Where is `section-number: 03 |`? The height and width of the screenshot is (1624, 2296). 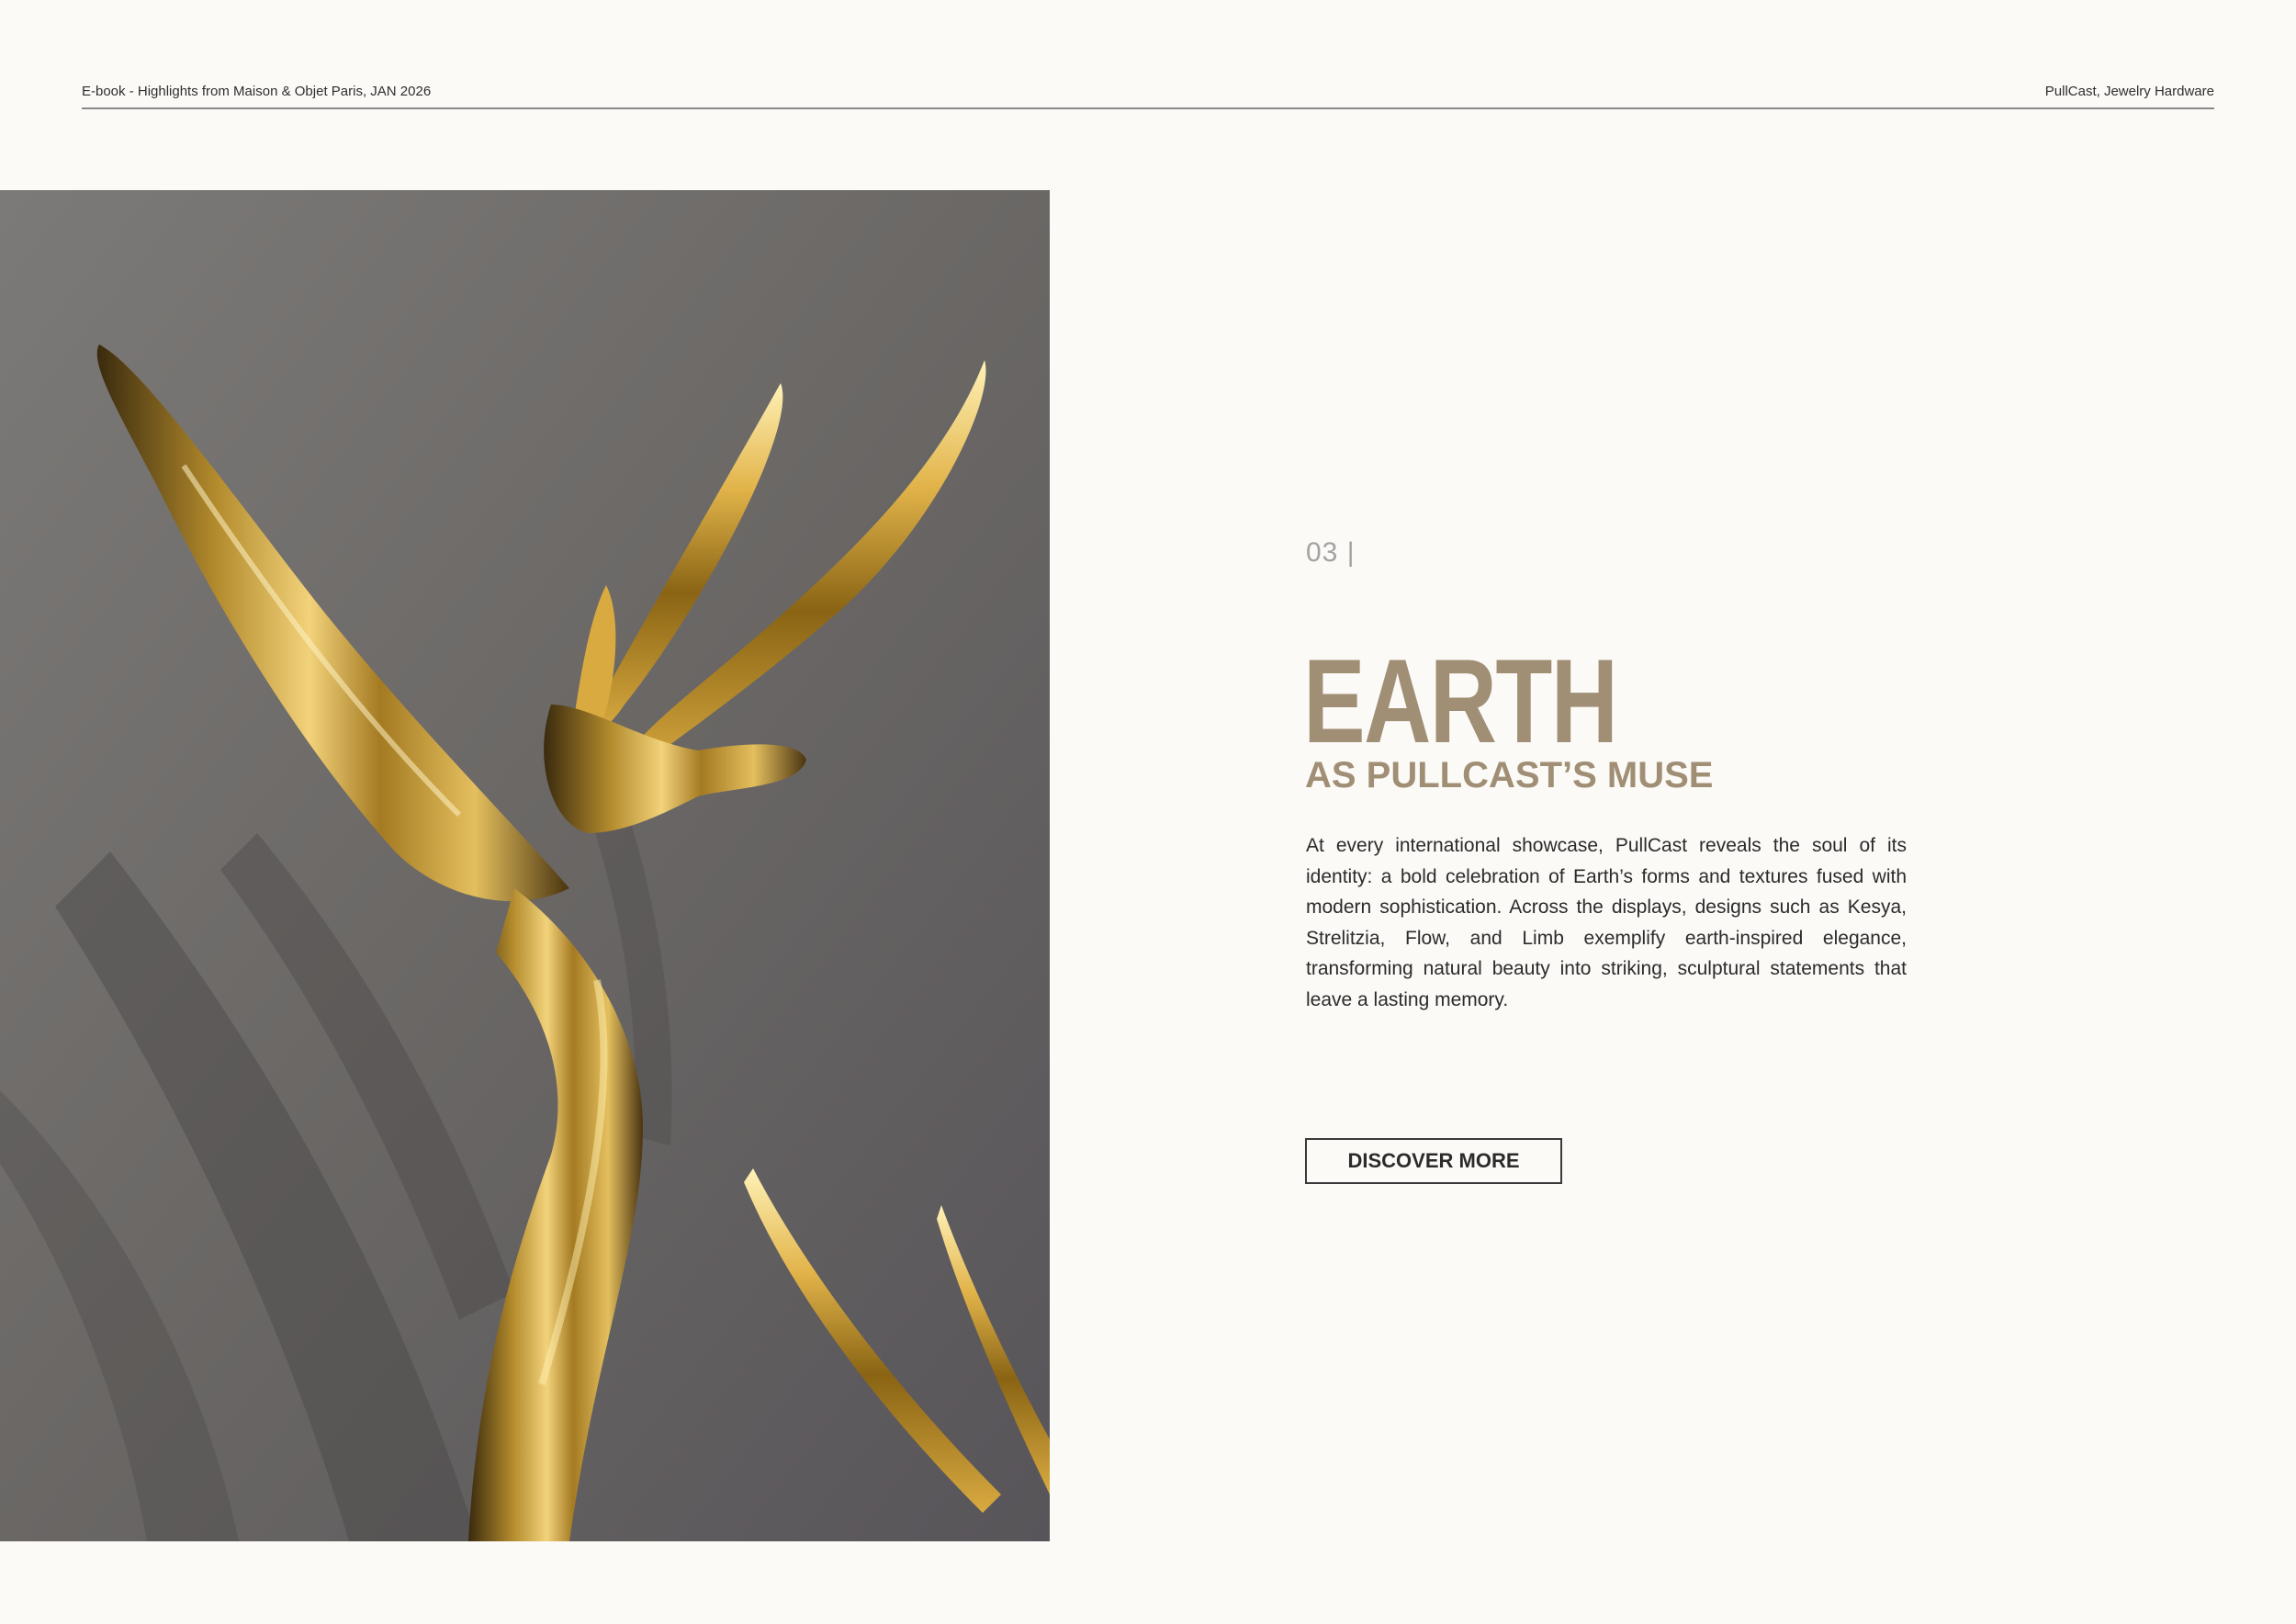
section-number: 03 | is located at coordinates (1331, 552).